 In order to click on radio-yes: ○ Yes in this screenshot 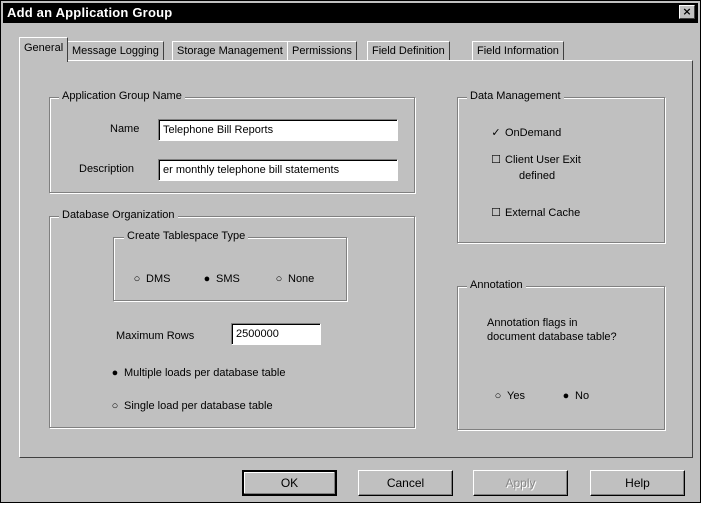, I will do `click(509, 396)`.